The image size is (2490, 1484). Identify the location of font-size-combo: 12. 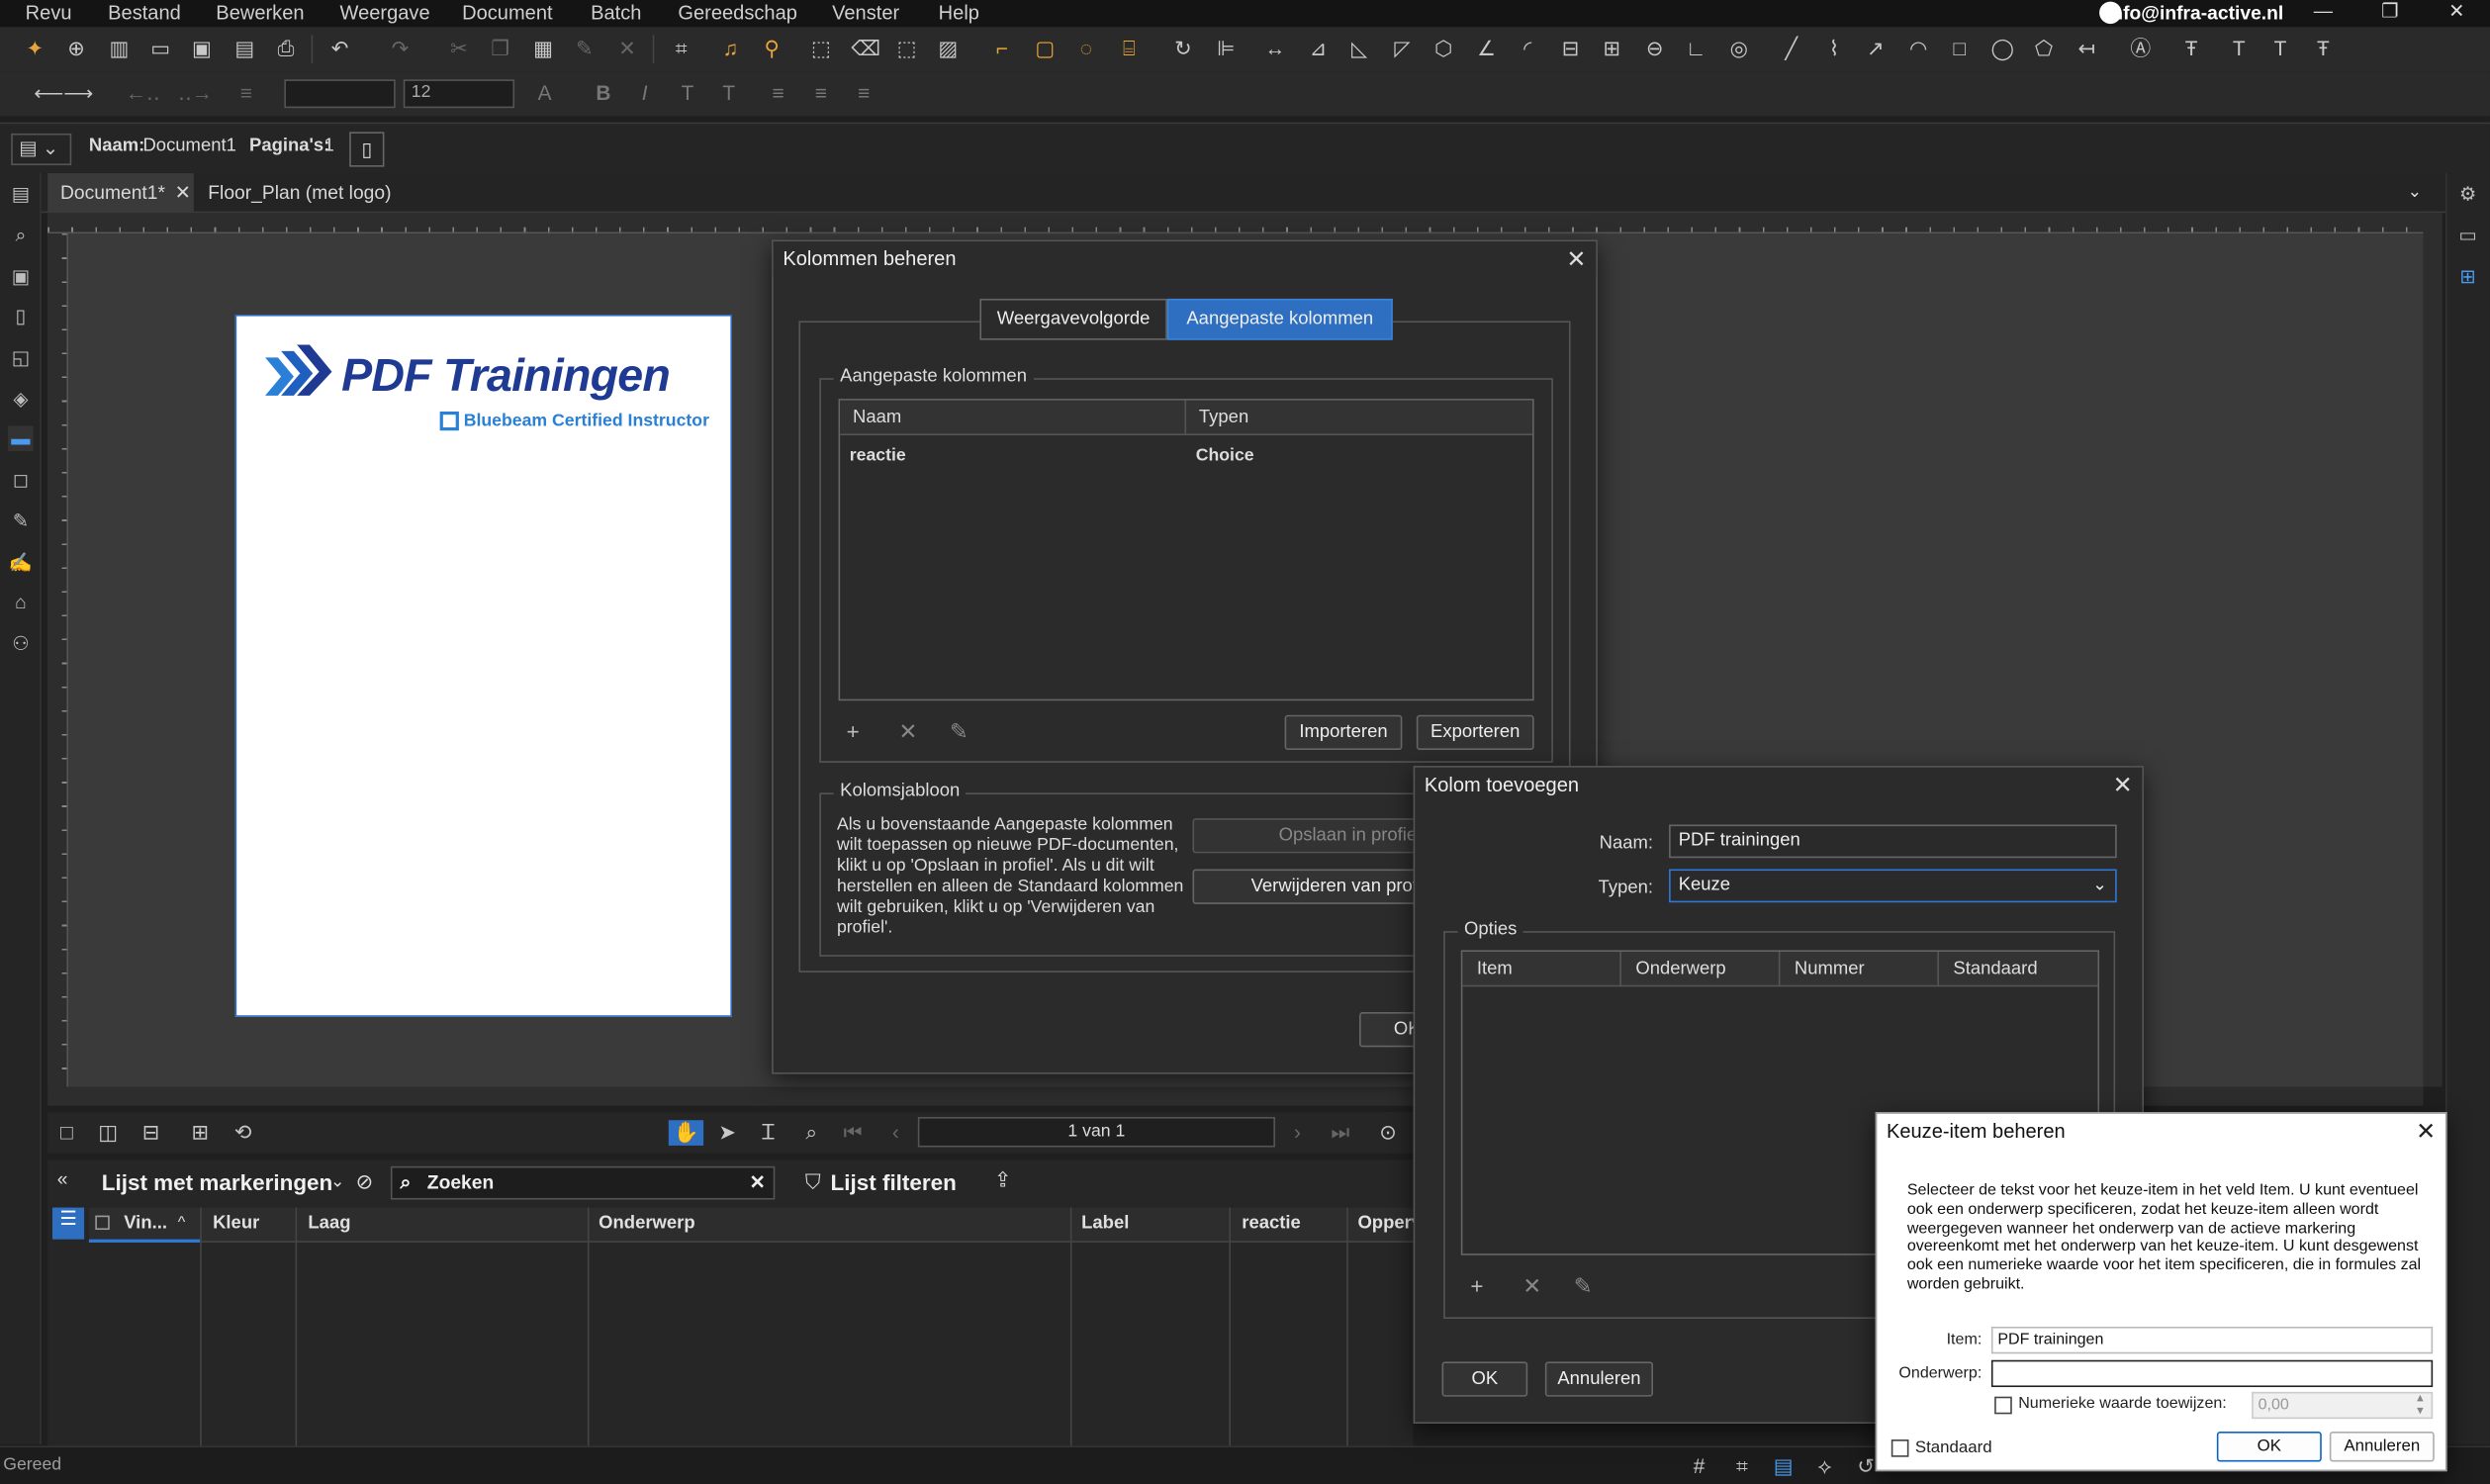
(459, 94).